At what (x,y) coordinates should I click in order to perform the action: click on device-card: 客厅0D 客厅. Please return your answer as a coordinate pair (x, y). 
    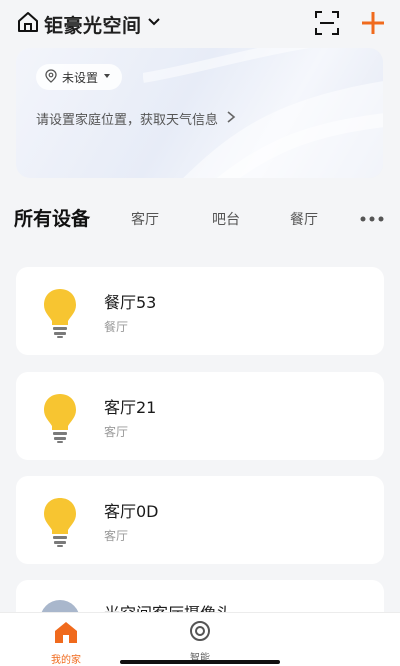
    Looking at the image, I should click on (200, 520).